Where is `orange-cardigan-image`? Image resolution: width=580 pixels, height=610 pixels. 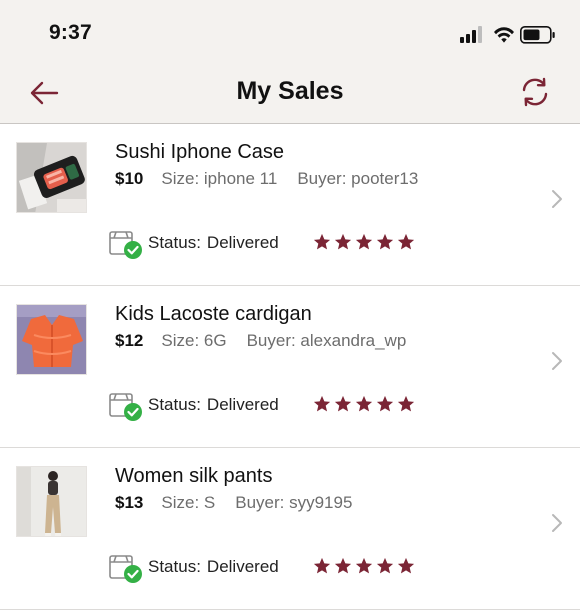
orange-cardigan-image is located at coordinates (51, 339).